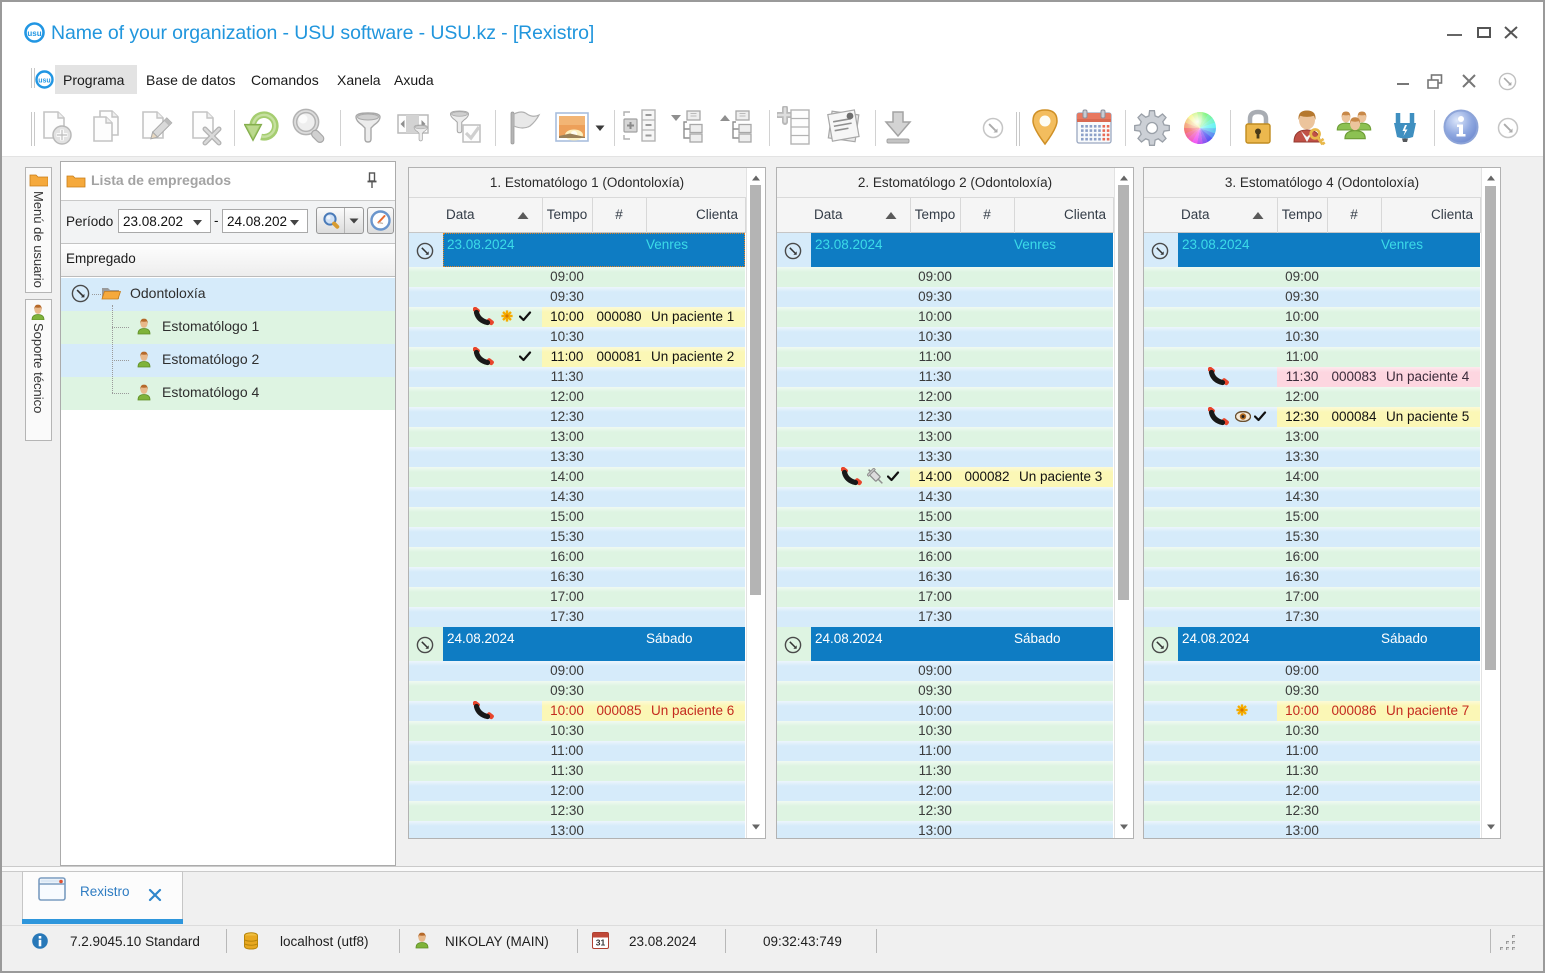 The width and height of the screenshot is (1545, 973). What do you see at coordinates (601, 943) in the screenshot?
I see `svg-text: 31` at bounding box center [601, 943].